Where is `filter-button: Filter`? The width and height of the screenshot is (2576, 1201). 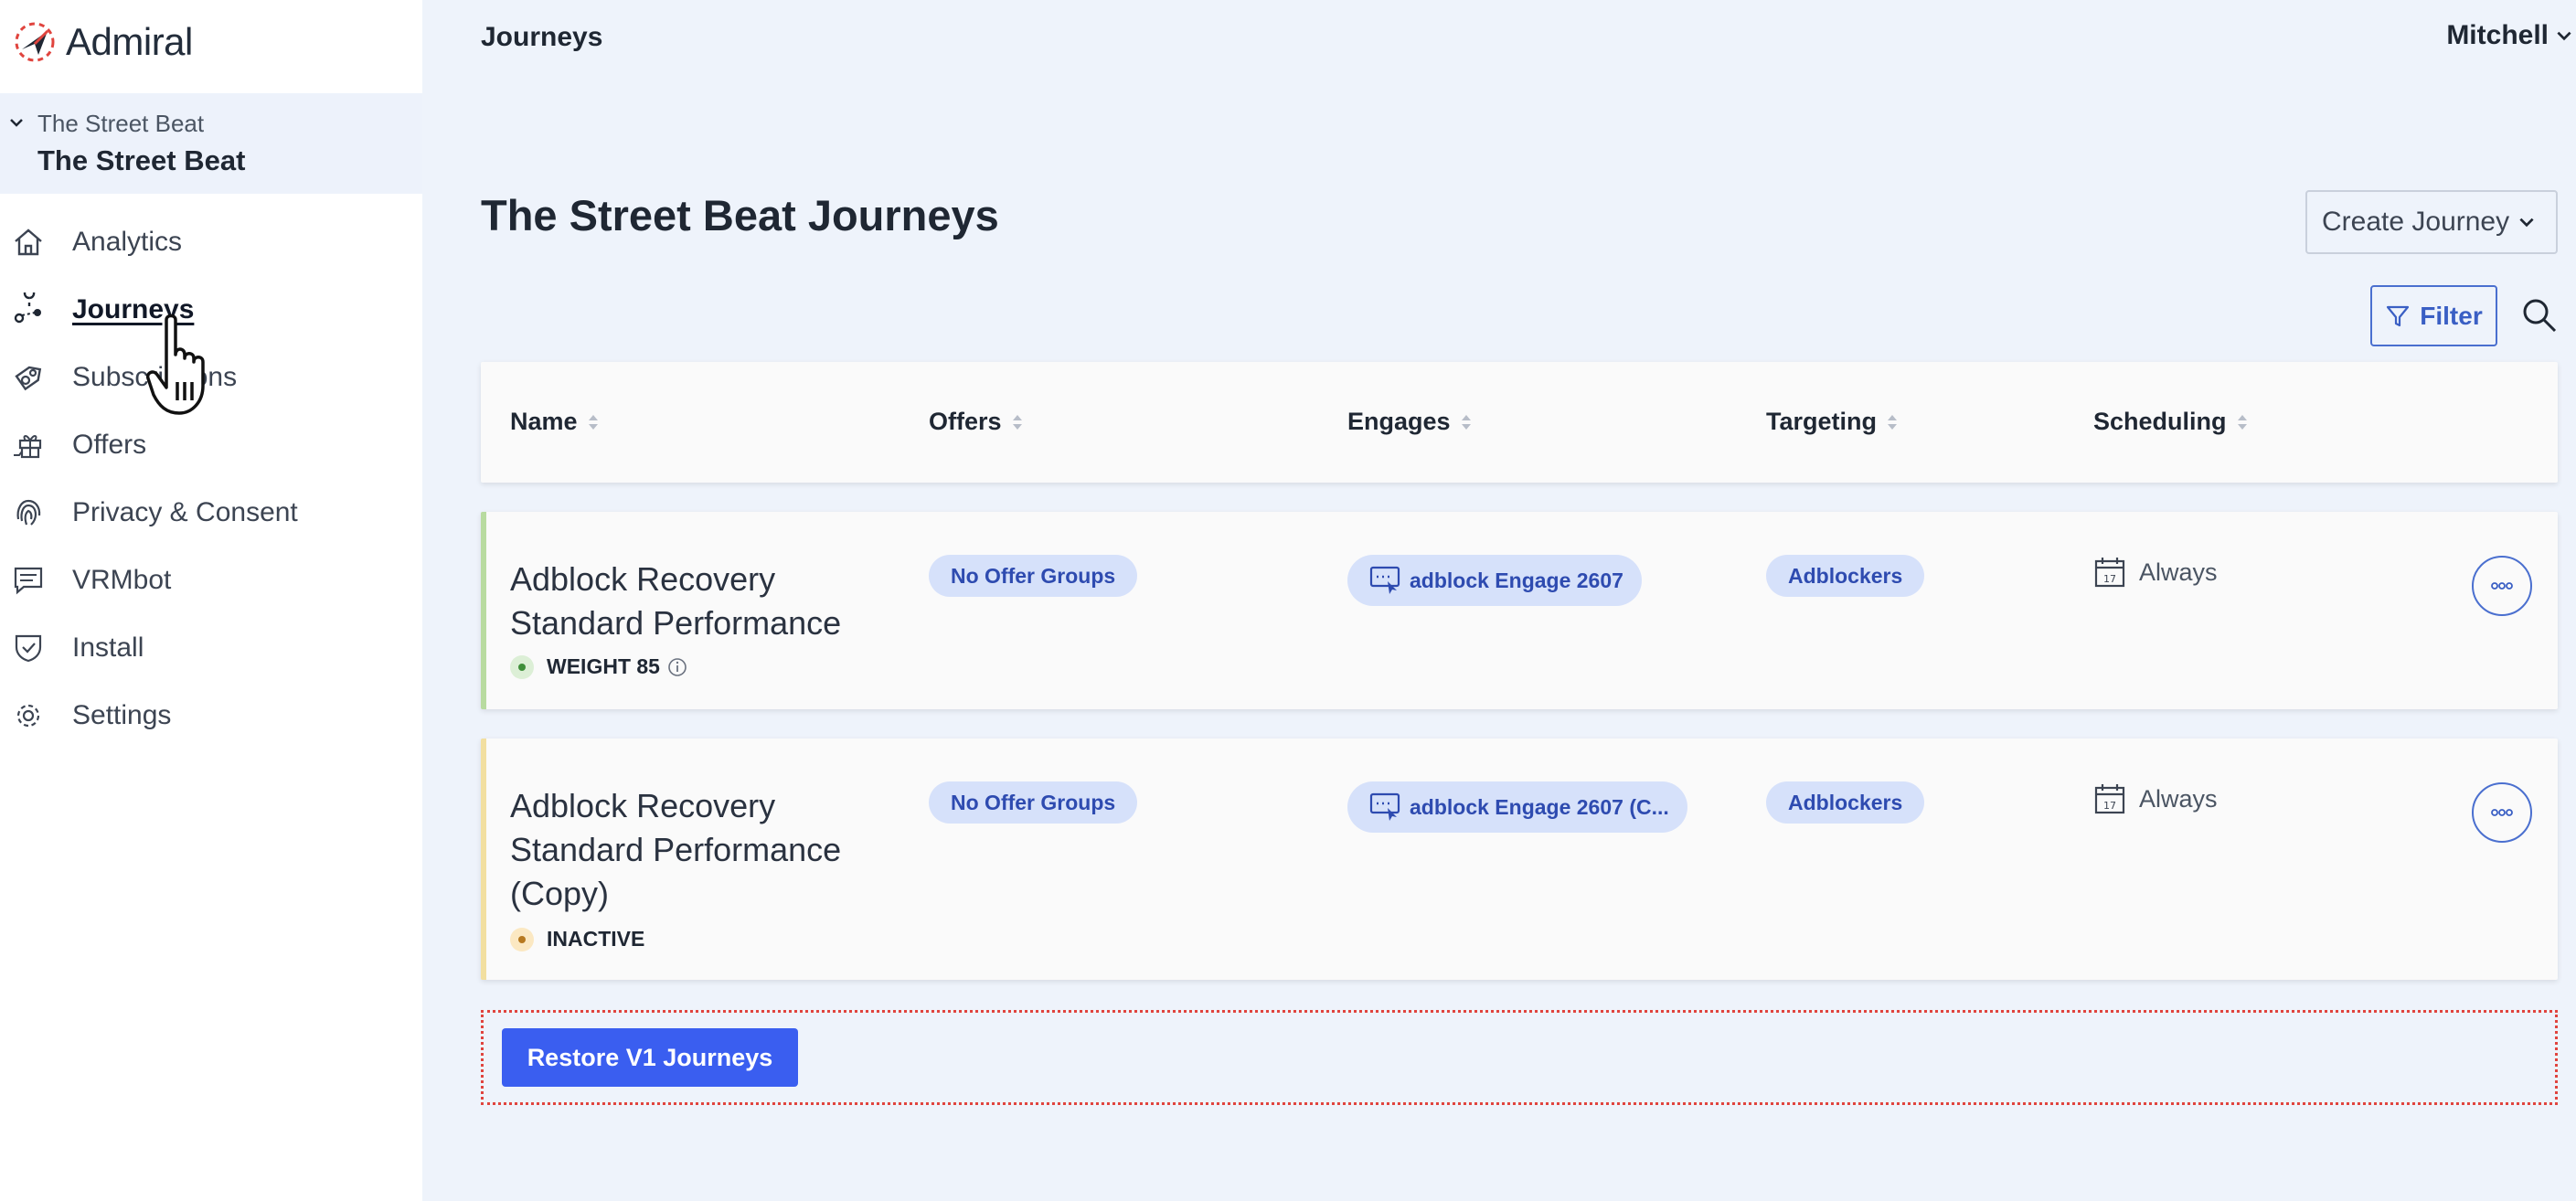
filter-button: Filter is located at coordinates (2433, 315).